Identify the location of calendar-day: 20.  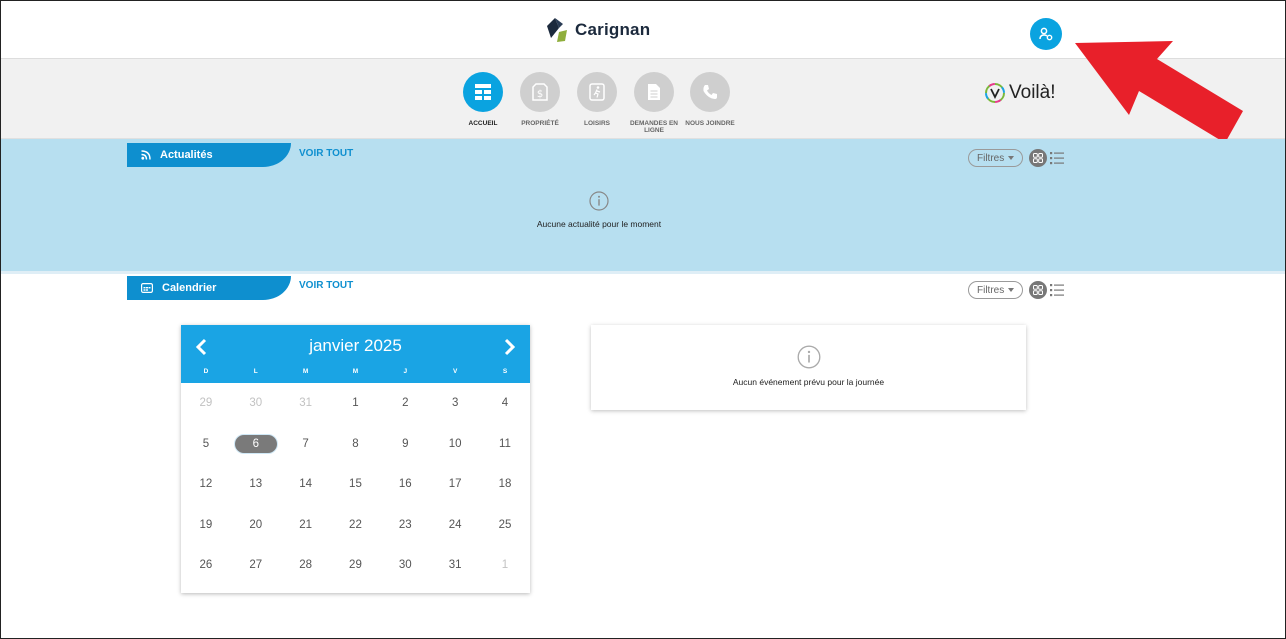
(256, 525).